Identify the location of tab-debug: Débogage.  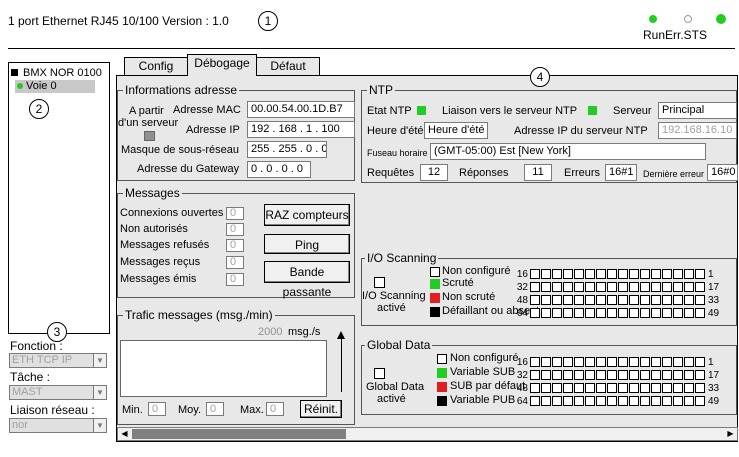
(222, 65).